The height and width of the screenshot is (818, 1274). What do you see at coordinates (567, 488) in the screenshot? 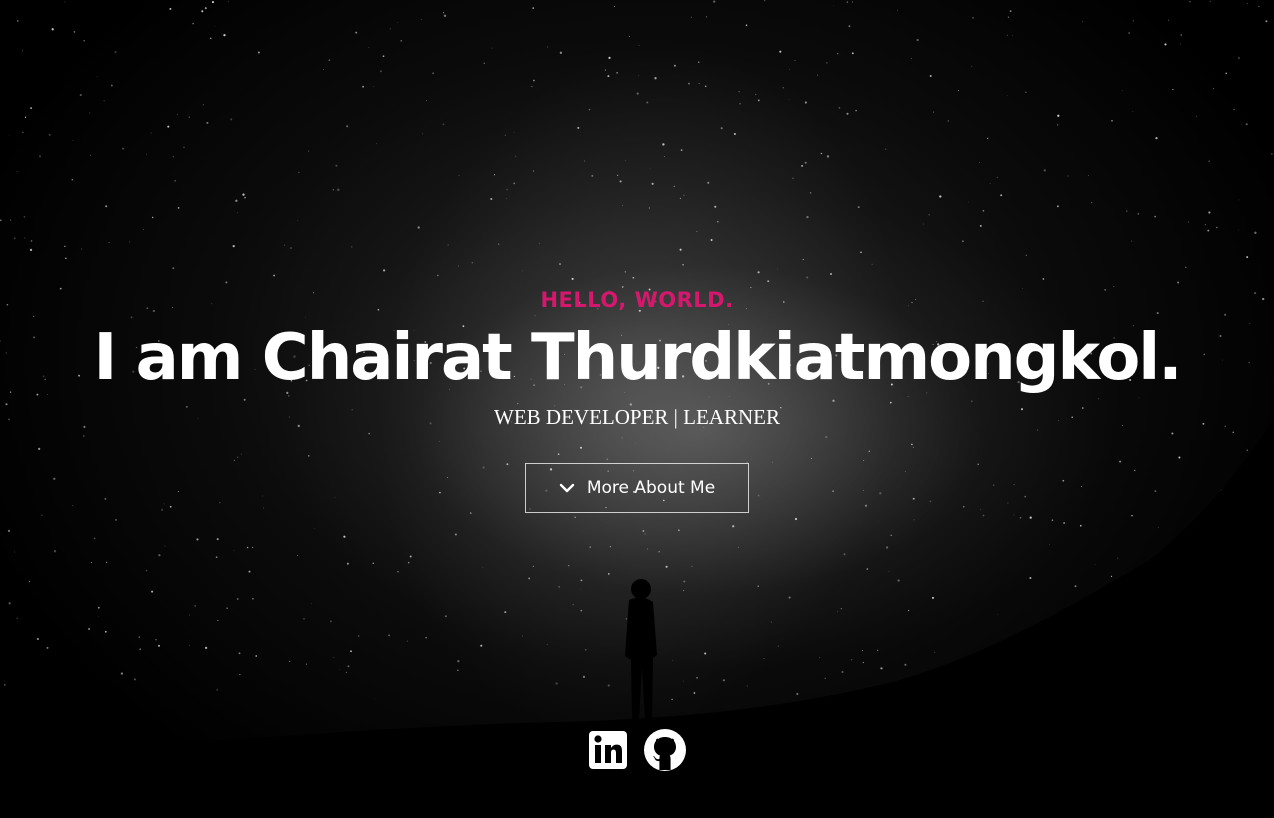
I see `chevron-down-icon` at bounding box center [567, 488].